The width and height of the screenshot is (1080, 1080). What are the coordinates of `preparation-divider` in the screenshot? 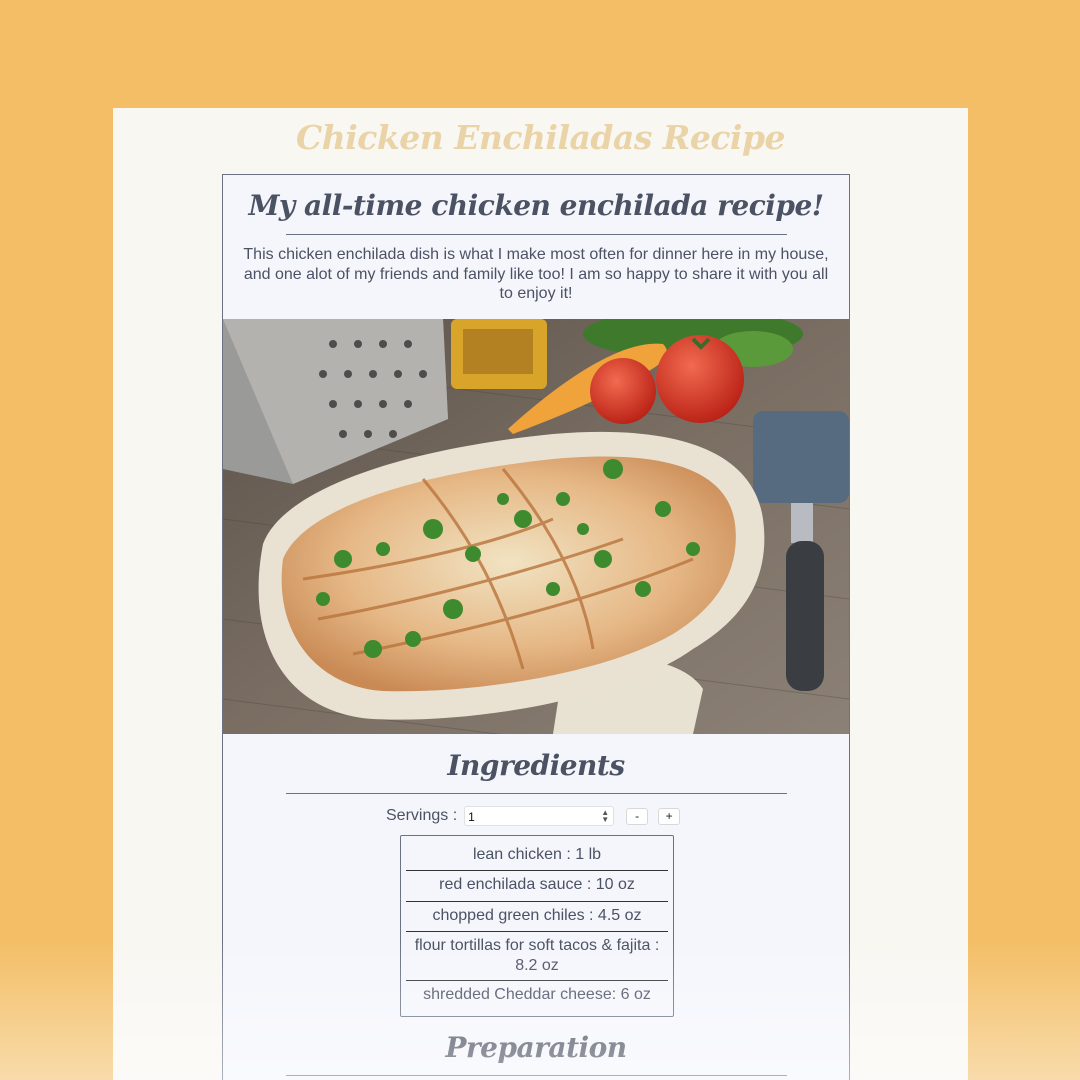 It's located at (536, 1075).